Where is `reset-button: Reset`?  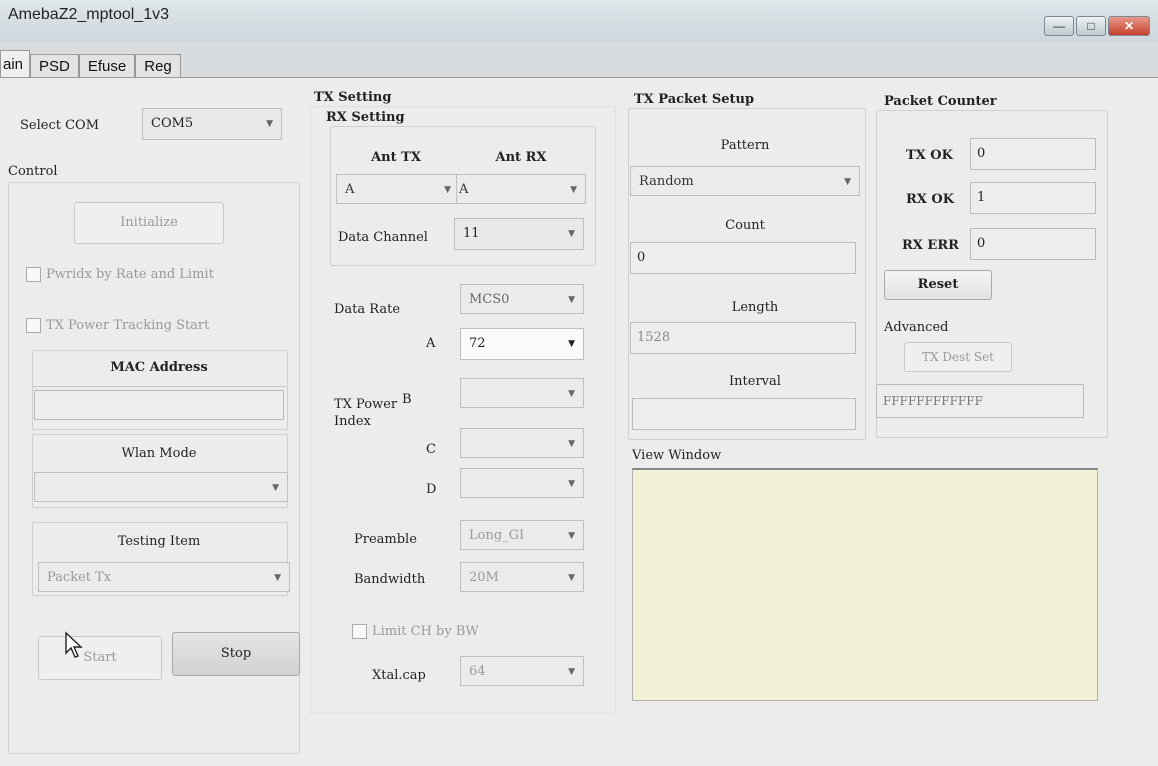
reset-button: Reset is located at coordinates (938, 285).